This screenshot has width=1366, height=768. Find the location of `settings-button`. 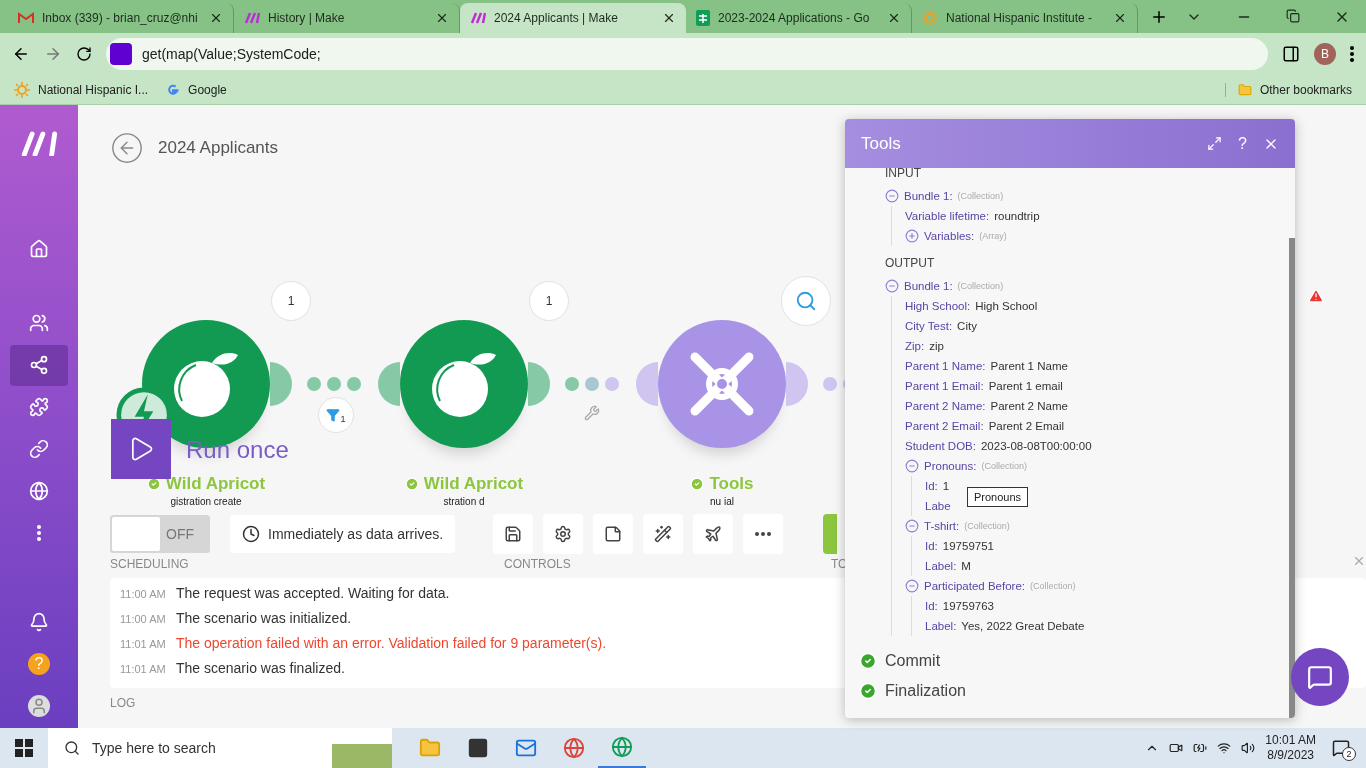

settings-button is located at coordinates (563, 534).